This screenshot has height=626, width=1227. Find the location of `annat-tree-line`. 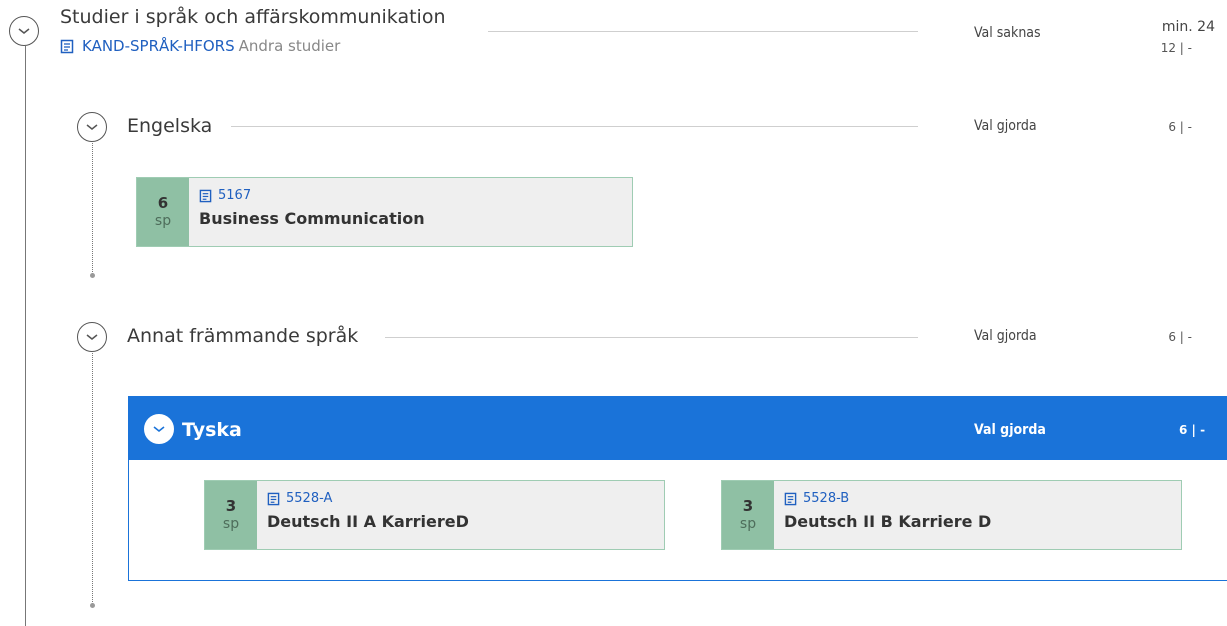

annat-tree-line is located at coordinates (92, 479).